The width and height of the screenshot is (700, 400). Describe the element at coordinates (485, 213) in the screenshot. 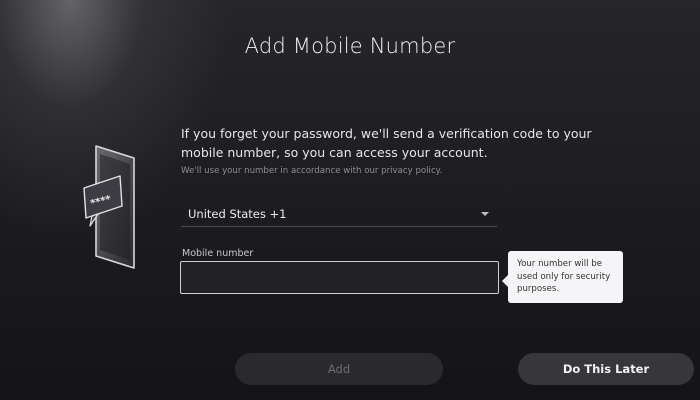

I see `chevron-down-icon` at that location.